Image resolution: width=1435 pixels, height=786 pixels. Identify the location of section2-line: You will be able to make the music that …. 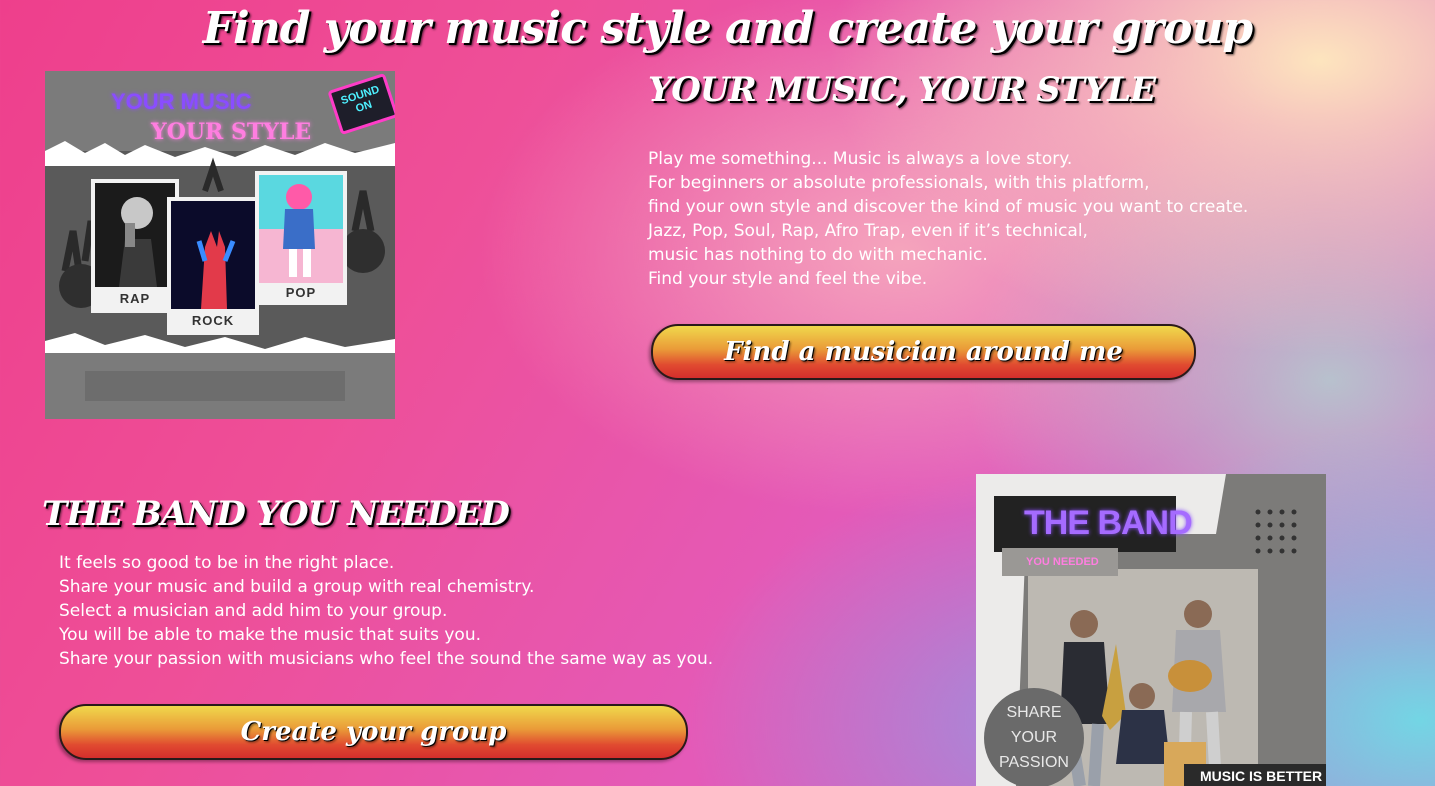
(270, 635).